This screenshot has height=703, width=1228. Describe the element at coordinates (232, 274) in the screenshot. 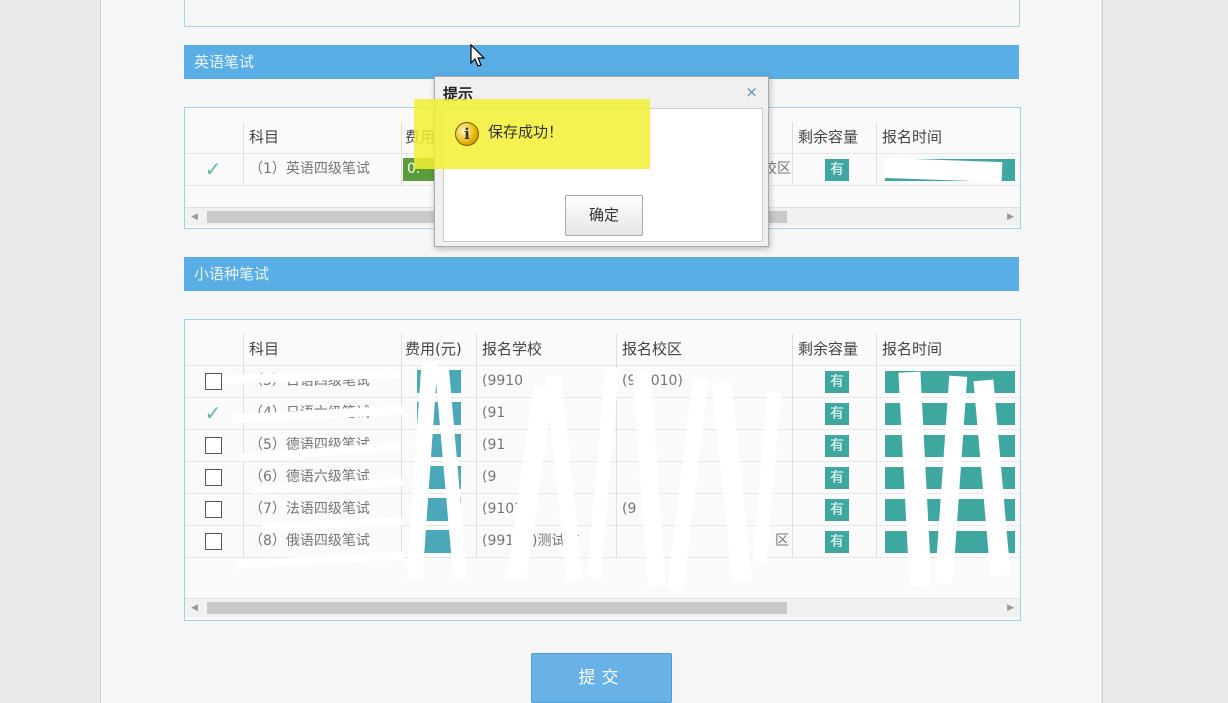

I see `minor-section-title: 小语种笔试` at that location.